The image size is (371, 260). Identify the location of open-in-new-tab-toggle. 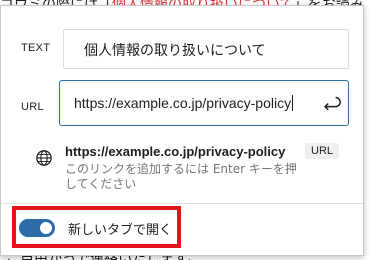
(37, 228).